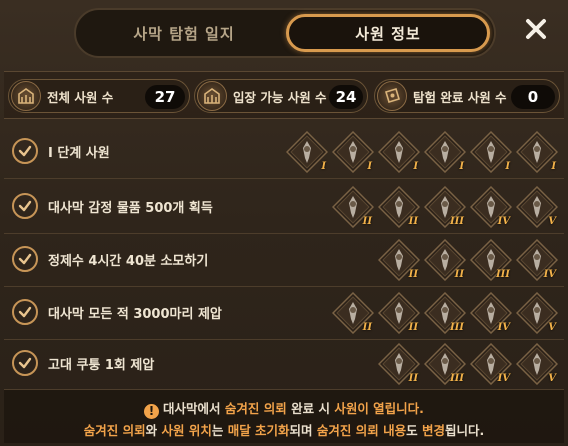  Describe the element at coordinates (135, 314) in the screenshot. I see `condition-label: 대사막 모든 적 3000마리 제압` at that location.